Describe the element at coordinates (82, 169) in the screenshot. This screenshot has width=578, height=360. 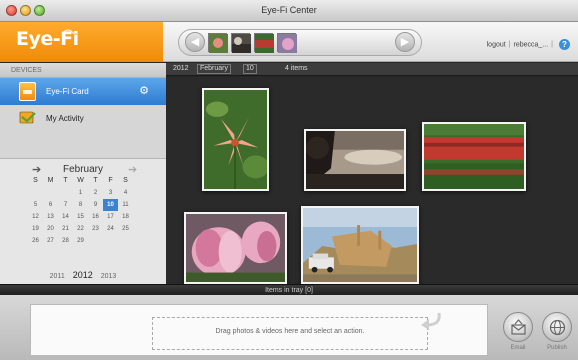
I see `calendar-month: February` at that location.